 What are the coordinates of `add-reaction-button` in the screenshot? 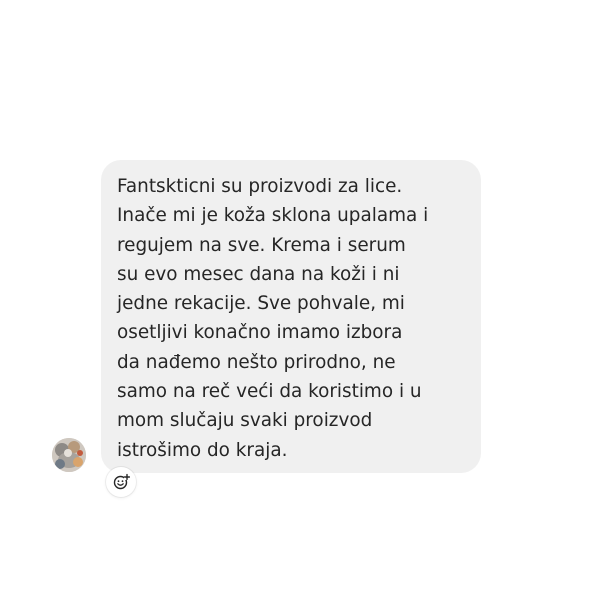 It's located at (121, 482).